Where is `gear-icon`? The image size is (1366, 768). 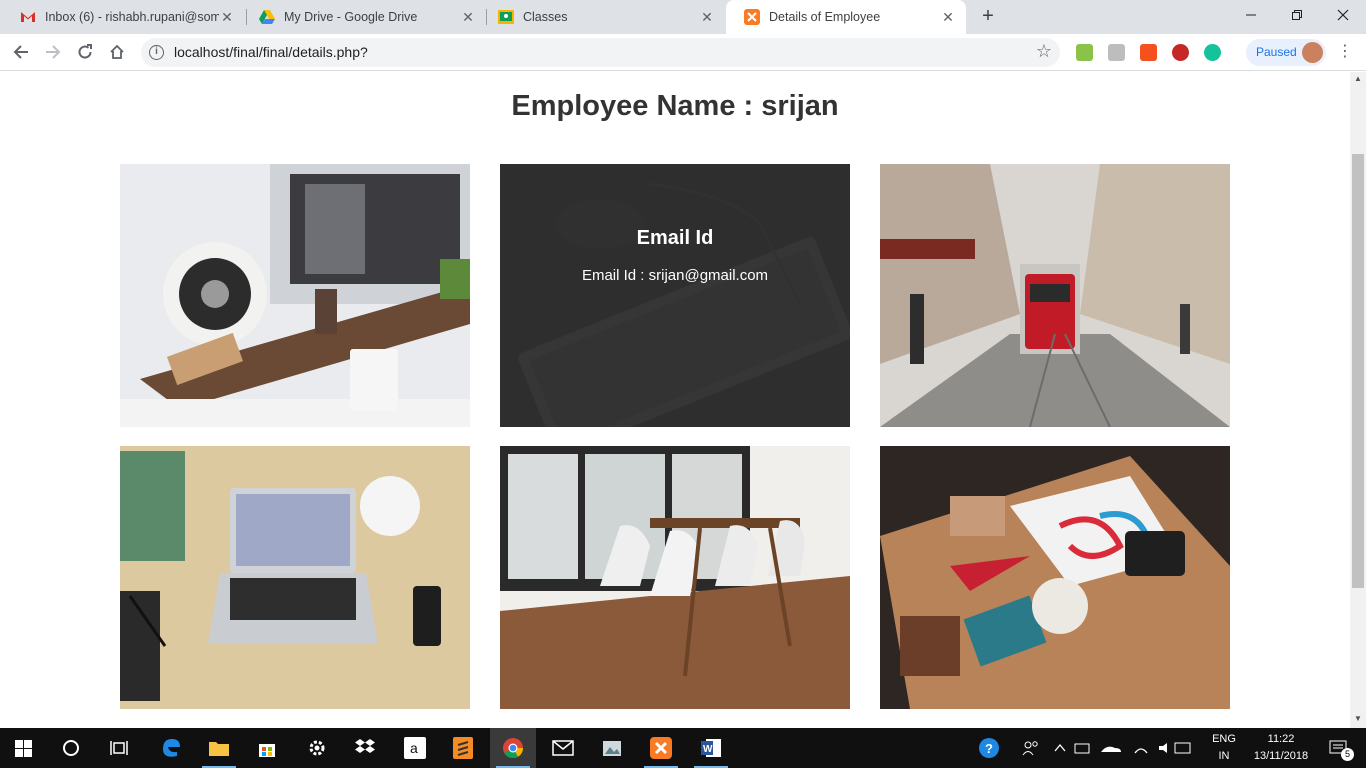
gear-icon is located at coordinates (317, 748).